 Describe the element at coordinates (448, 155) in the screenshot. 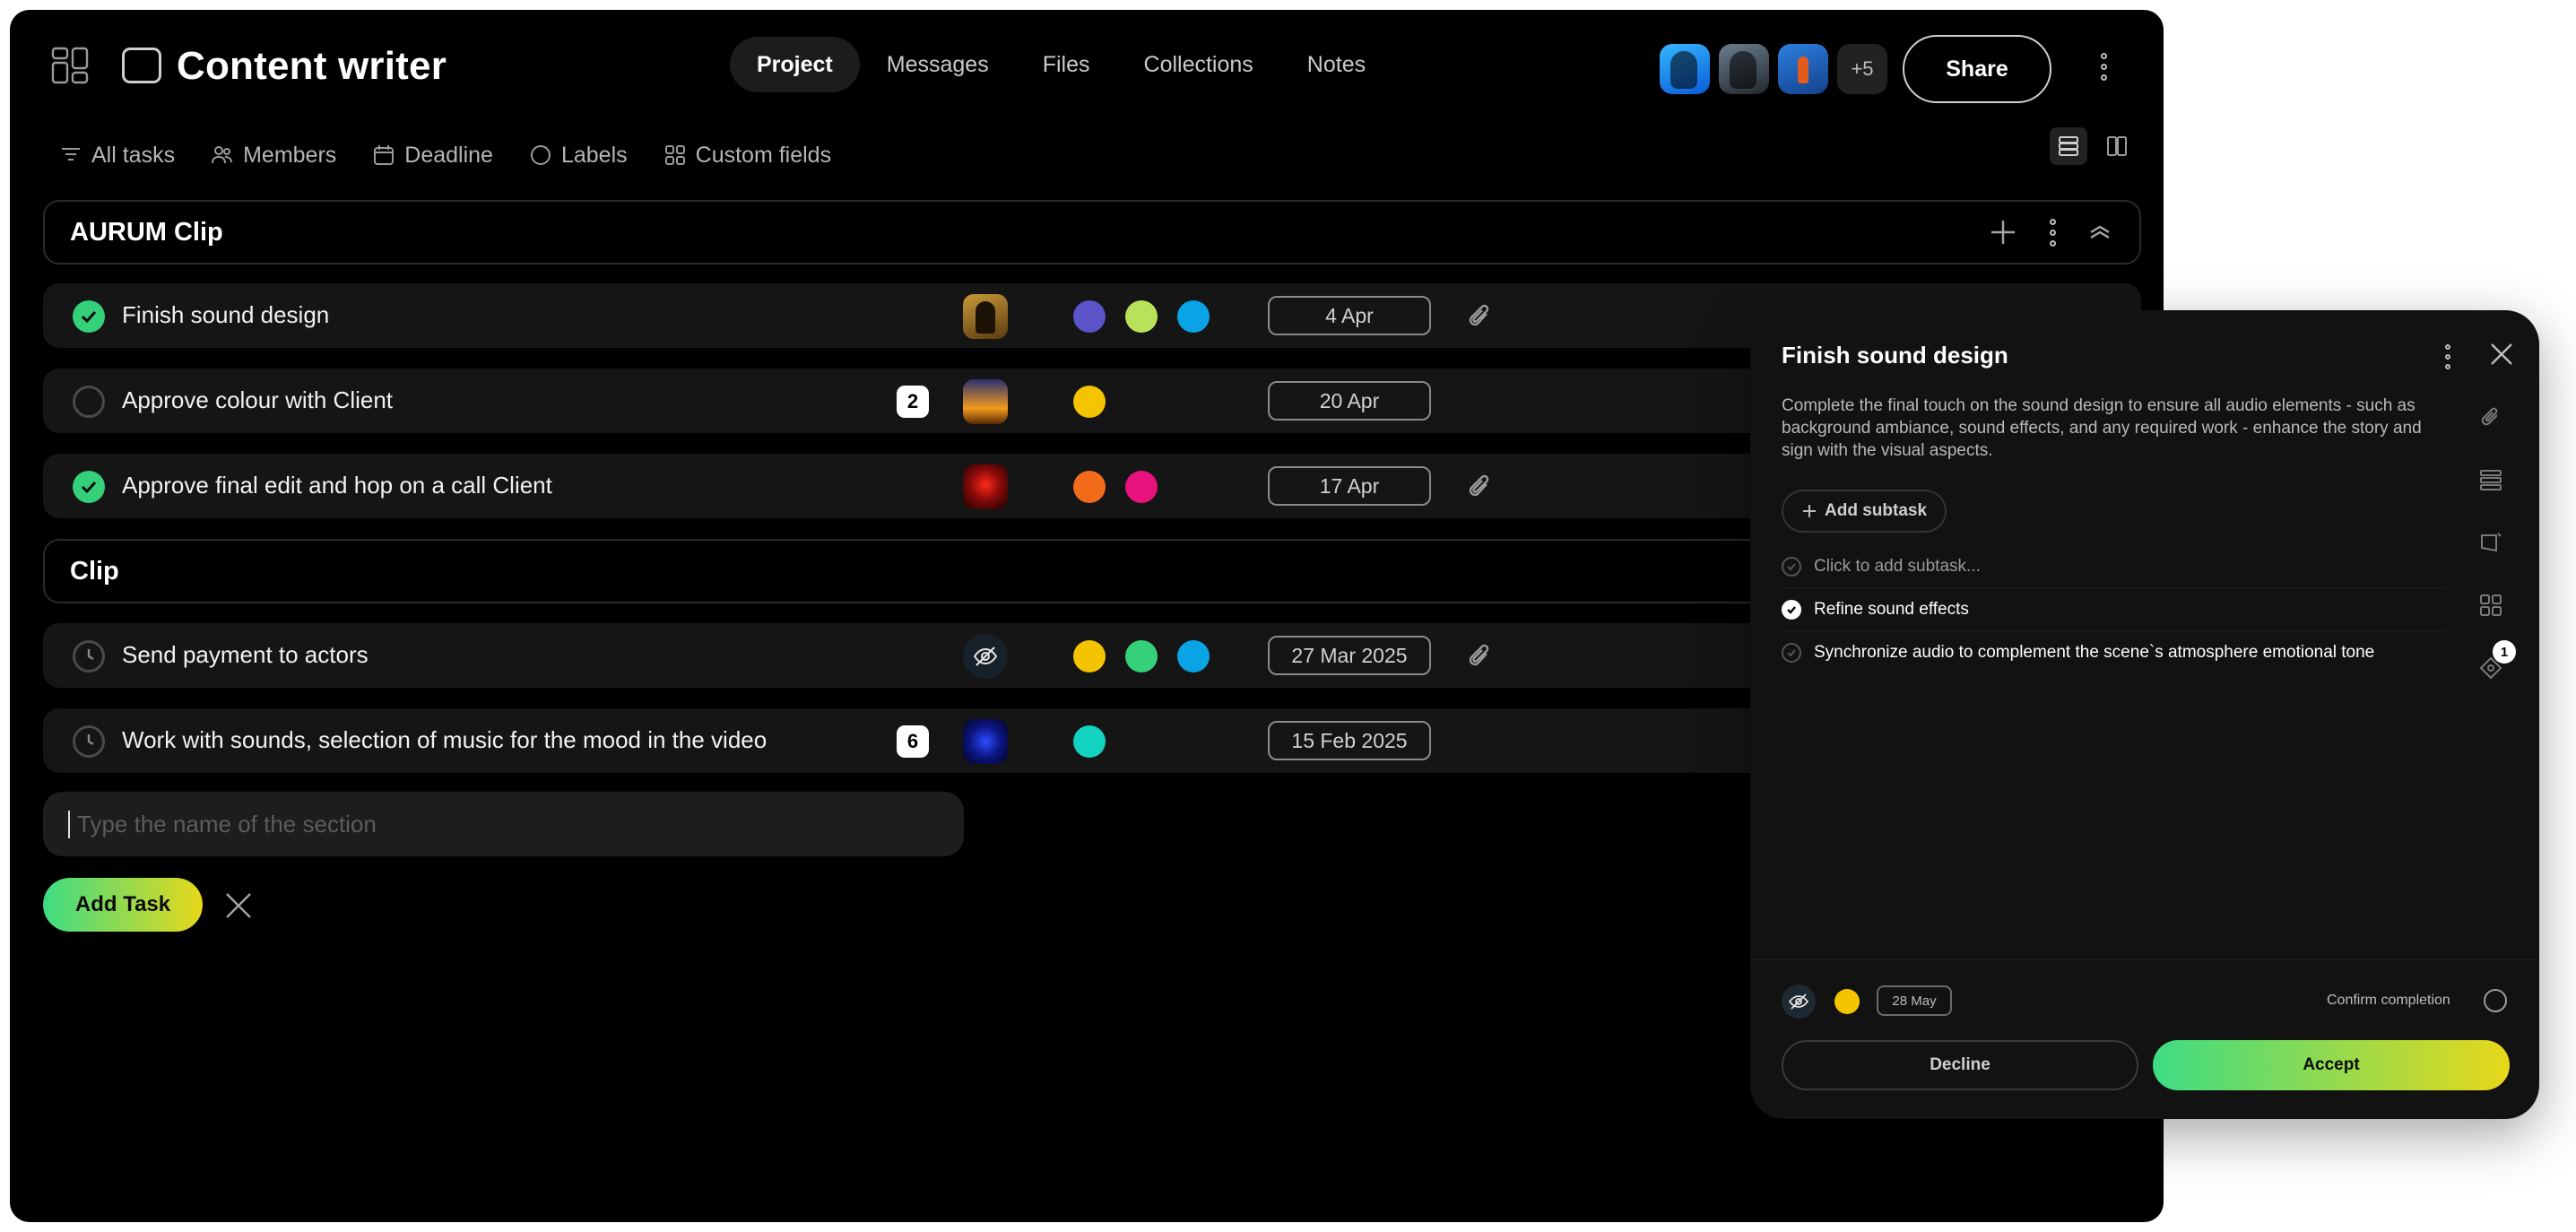

I see `filter-label: Deadline` at that location.